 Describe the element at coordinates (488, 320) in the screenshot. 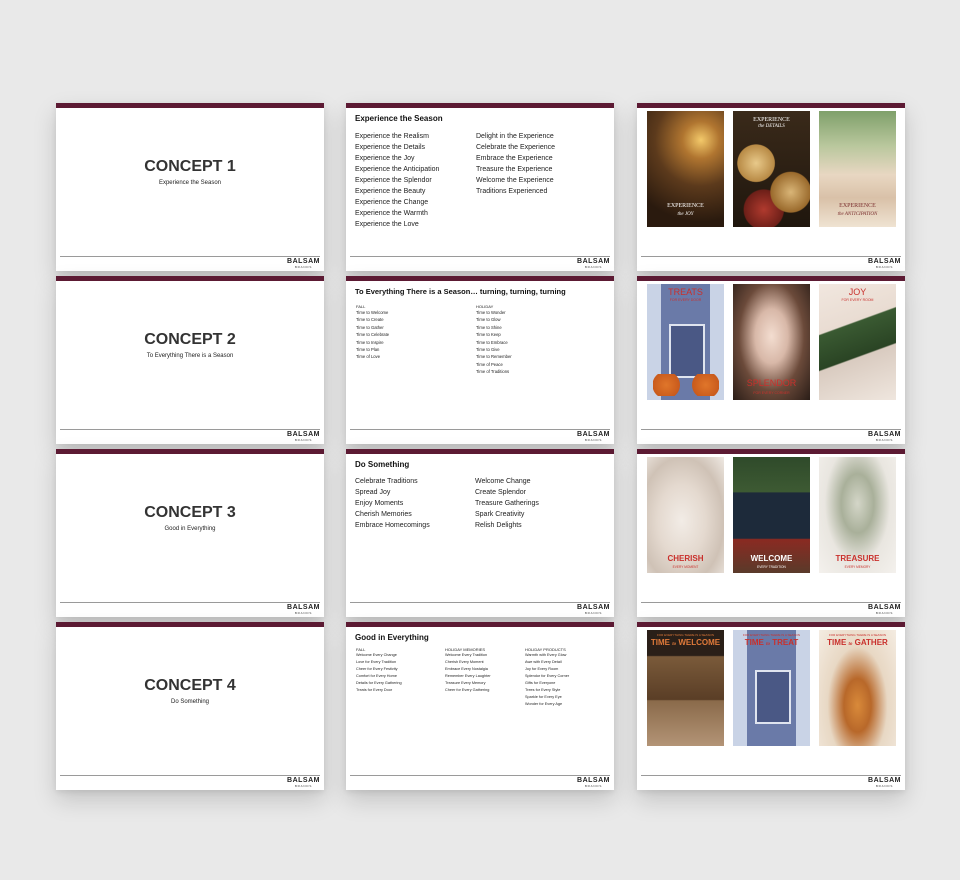

I see `tagline-item: Time to Glow` at that location.